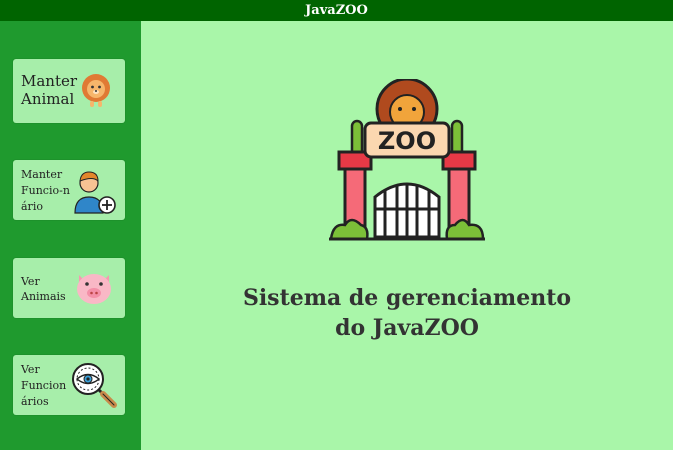 The height and width of the screenshot is (450, 673). Describe the element at coordinates (44, 385) in the screenshot. I see `ver-funcionarios-label: Ver Funcion ários` at that location.